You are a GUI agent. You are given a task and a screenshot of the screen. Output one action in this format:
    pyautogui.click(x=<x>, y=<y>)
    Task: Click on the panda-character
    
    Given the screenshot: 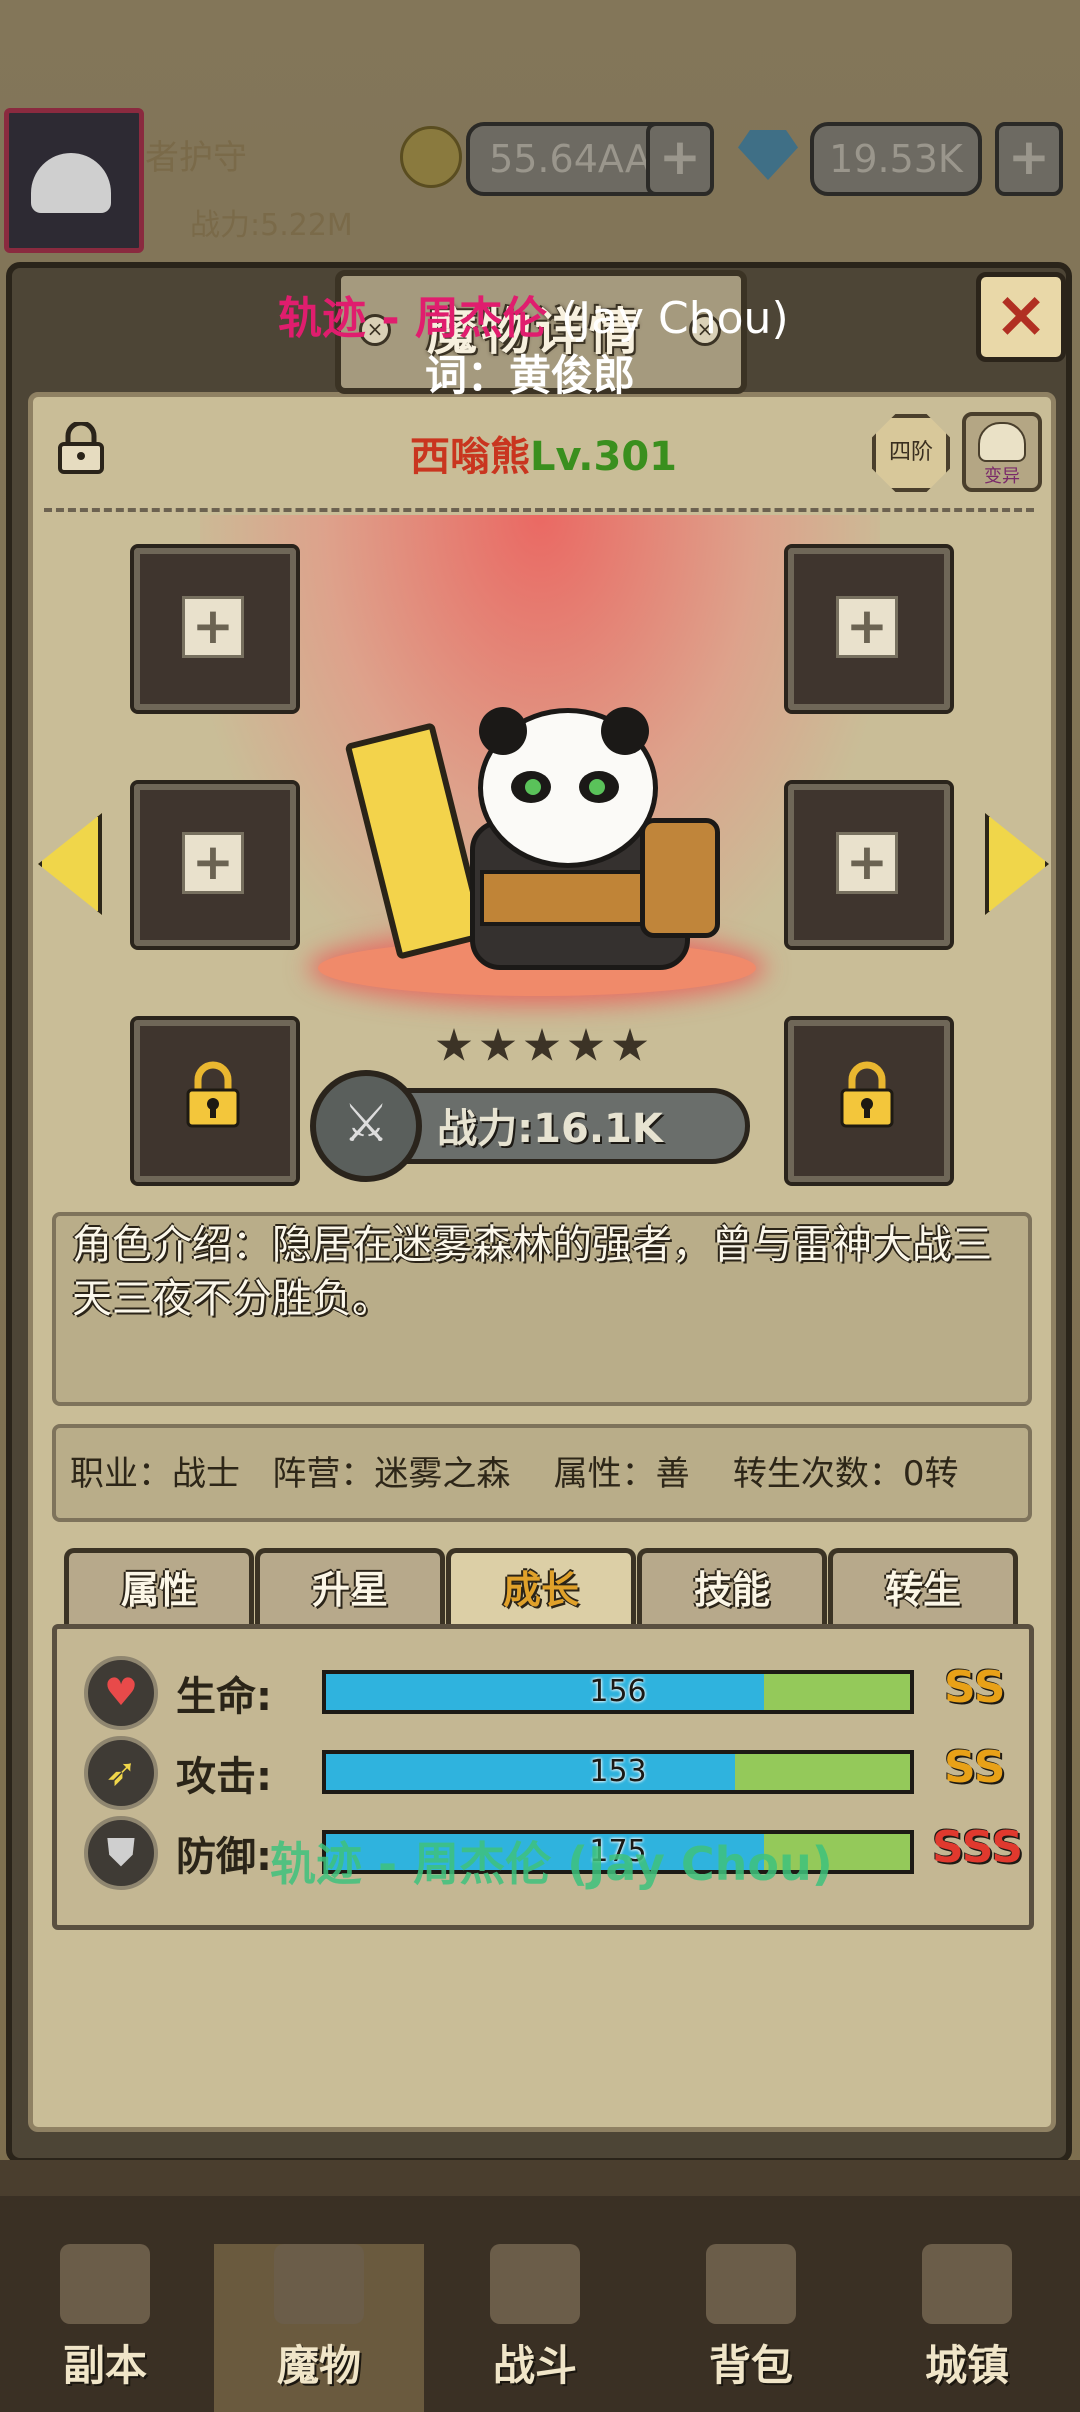 What is the action you would take?
    pyautogui.click(x=568, y=787)
    